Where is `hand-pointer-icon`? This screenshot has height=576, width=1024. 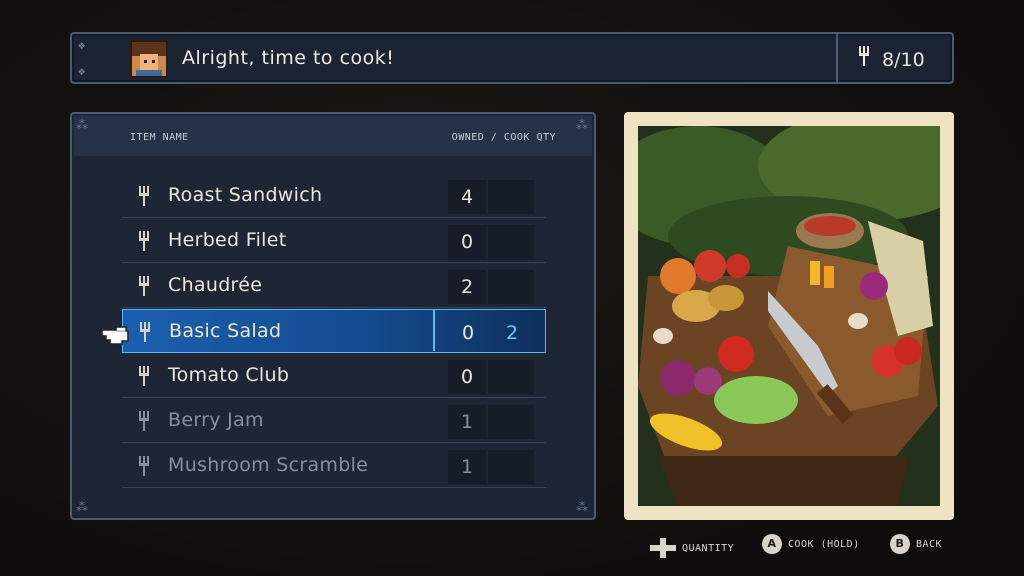
hand-pointer-icon is located at coordinates (115, 333).